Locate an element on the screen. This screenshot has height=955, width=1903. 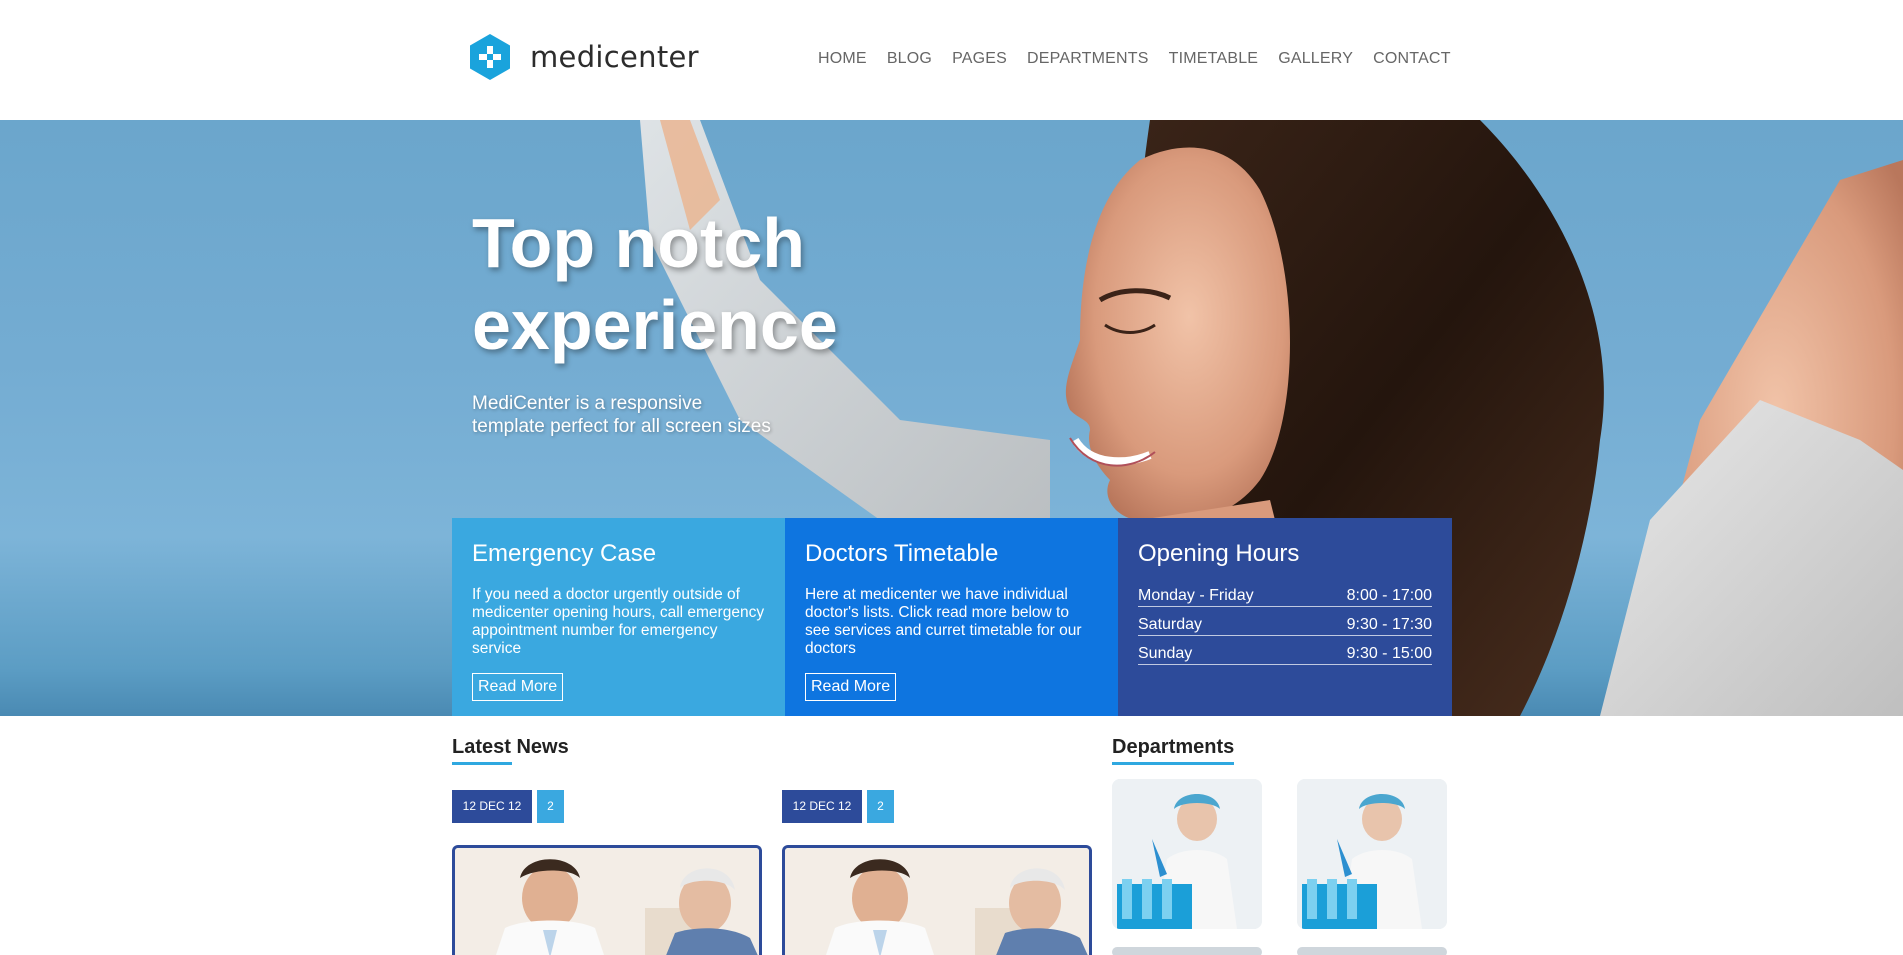
nav-home: HOME is located at coordinates (842, 59).